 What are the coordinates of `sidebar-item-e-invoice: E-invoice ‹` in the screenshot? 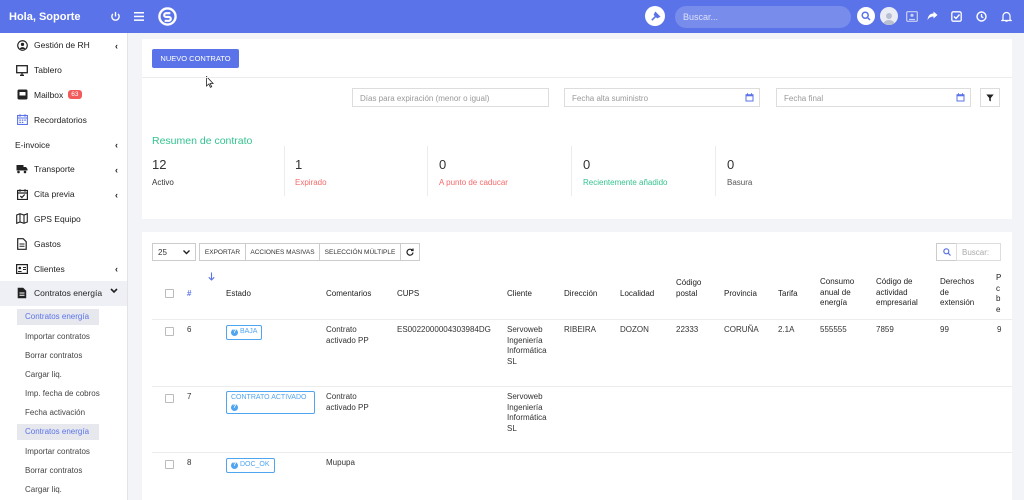 It's located at (63, 144).